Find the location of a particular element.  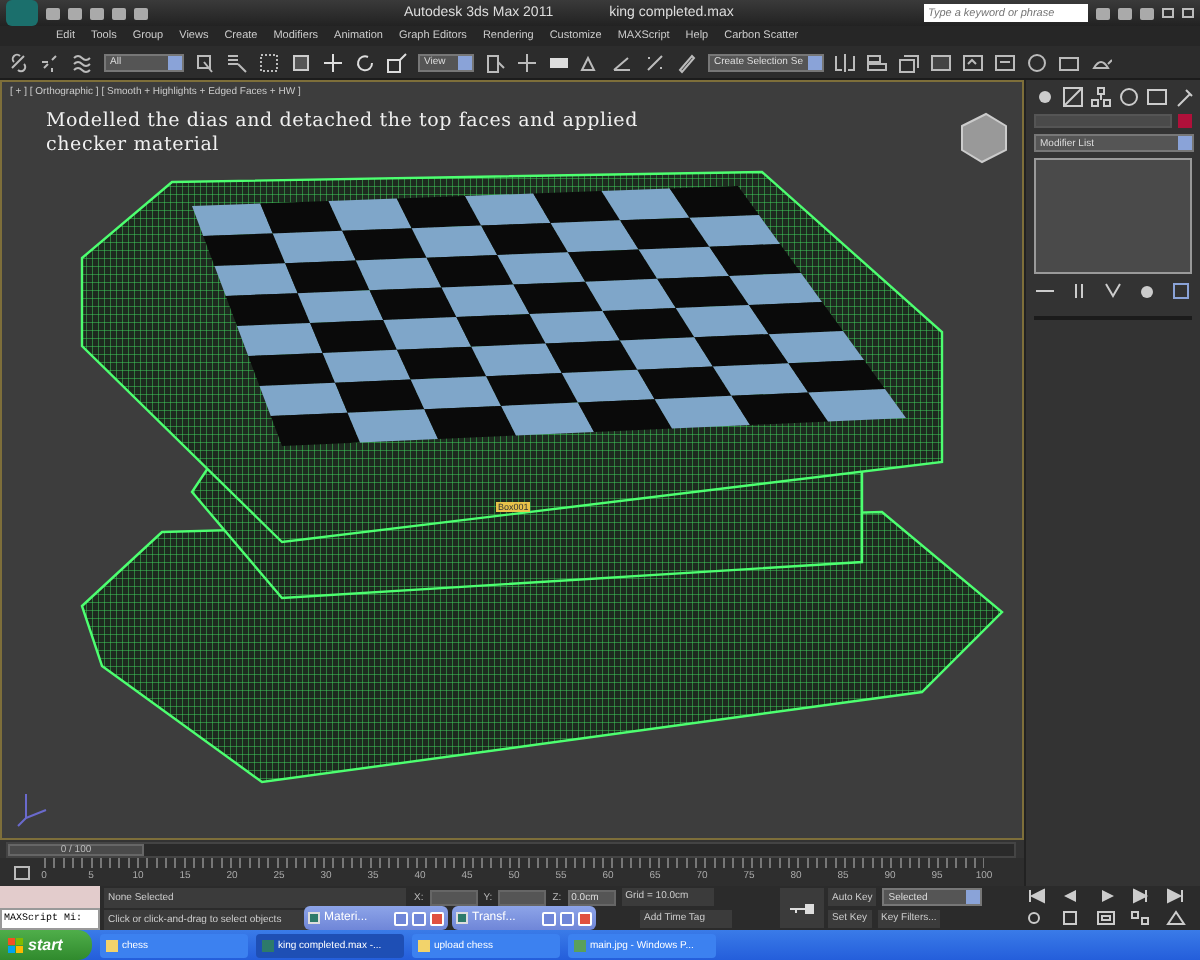

zoom-icon is located at coordinates (1036, 917).